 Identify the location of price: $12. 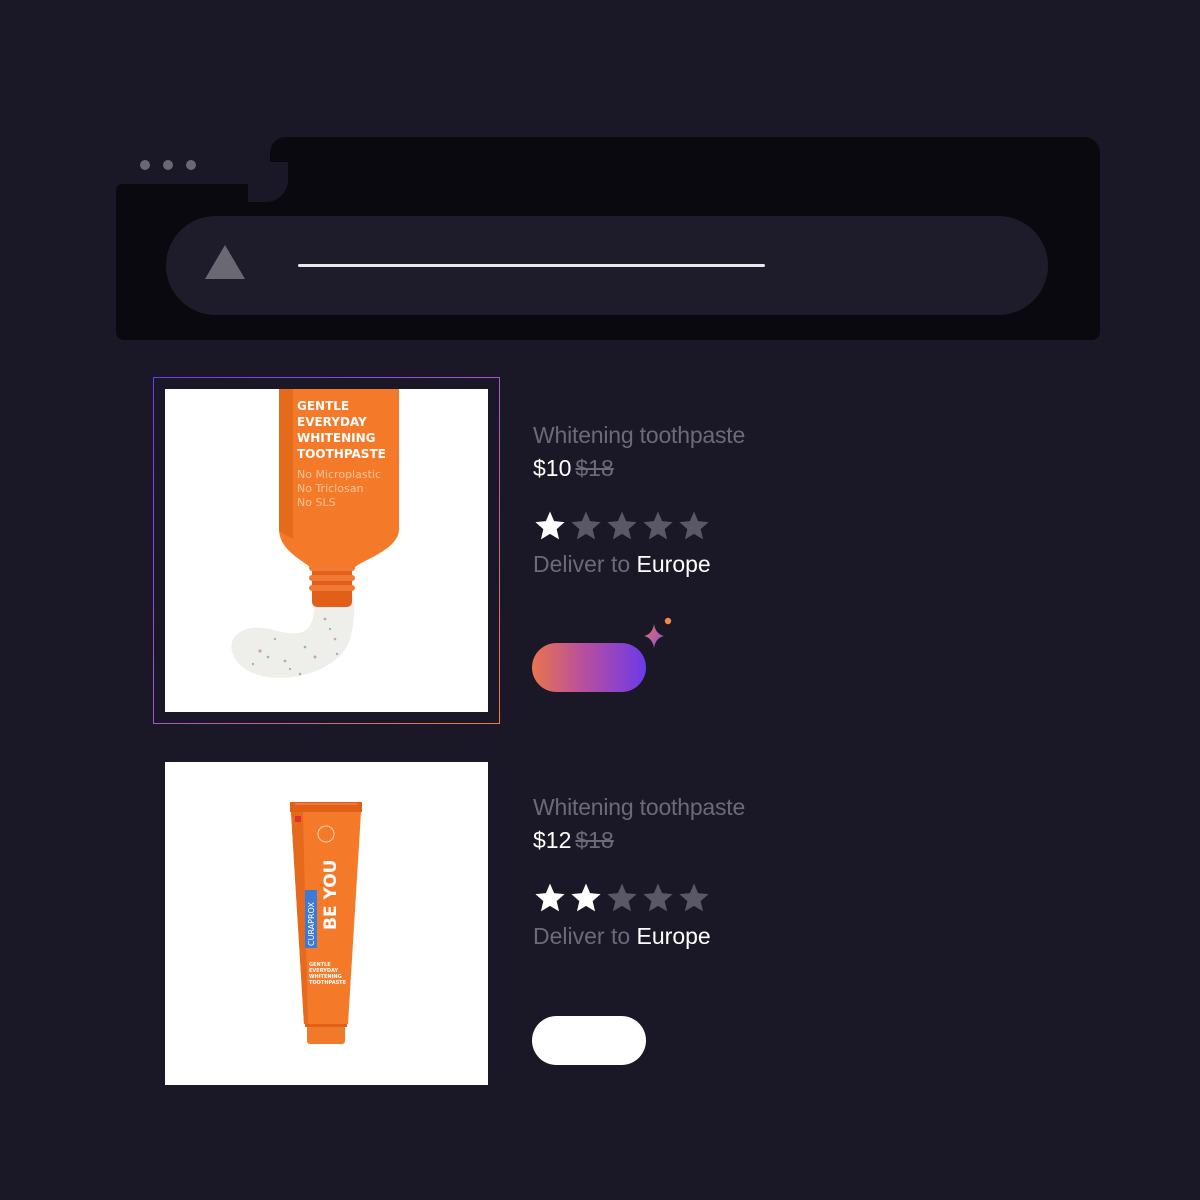
(552, 840).